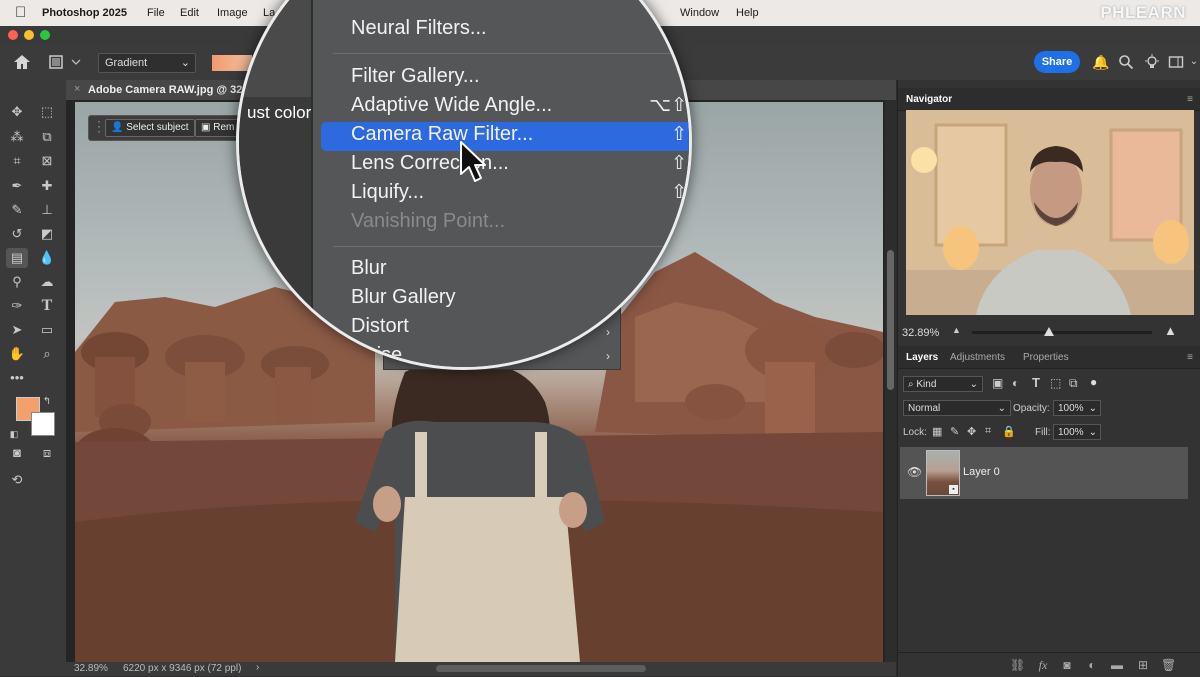  What do you see at coordinates (17, 258) in the screenshot?
I see `gradient-tool-icon: ▤` at bounding box center [17, 258].